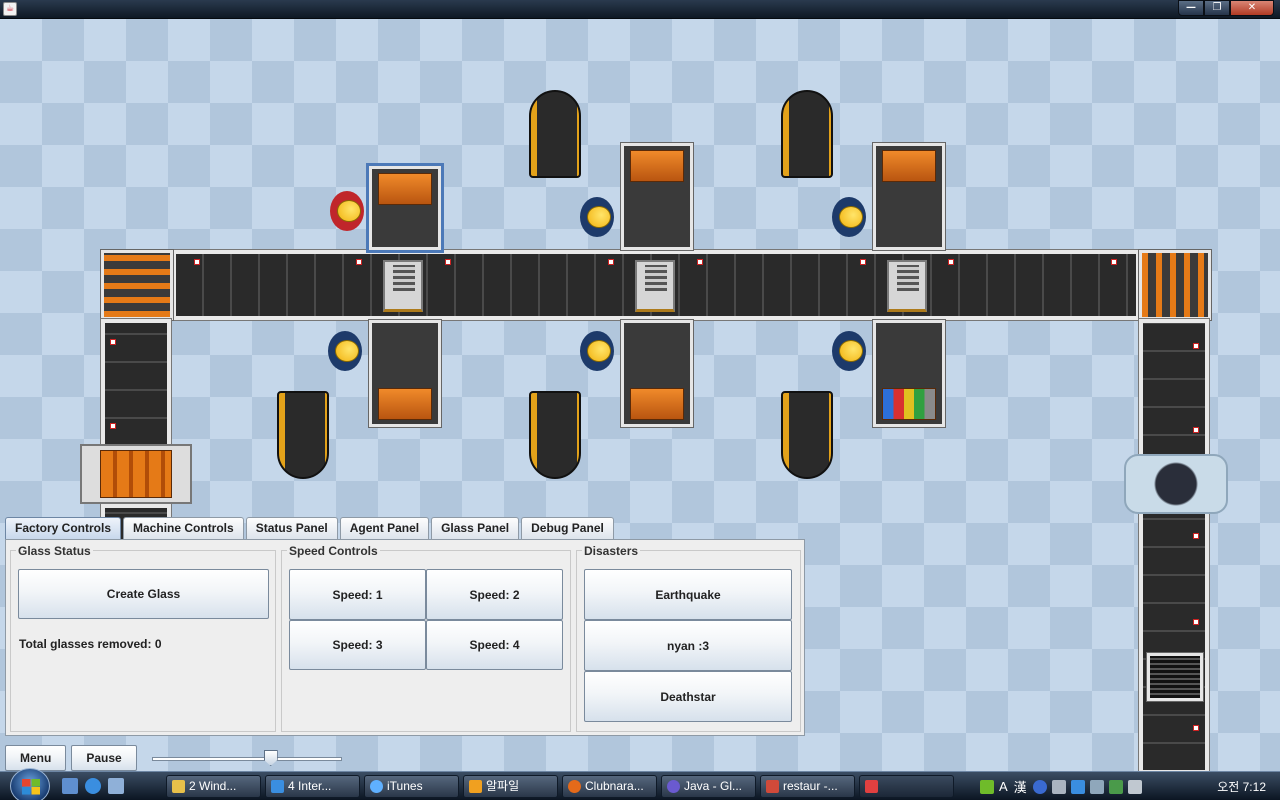 This screenshot has width=1280, height=800. What do you see at coordinates (475, 786) in the screenshot?
I see `alzip-icon` at bounding box center [475, 786].